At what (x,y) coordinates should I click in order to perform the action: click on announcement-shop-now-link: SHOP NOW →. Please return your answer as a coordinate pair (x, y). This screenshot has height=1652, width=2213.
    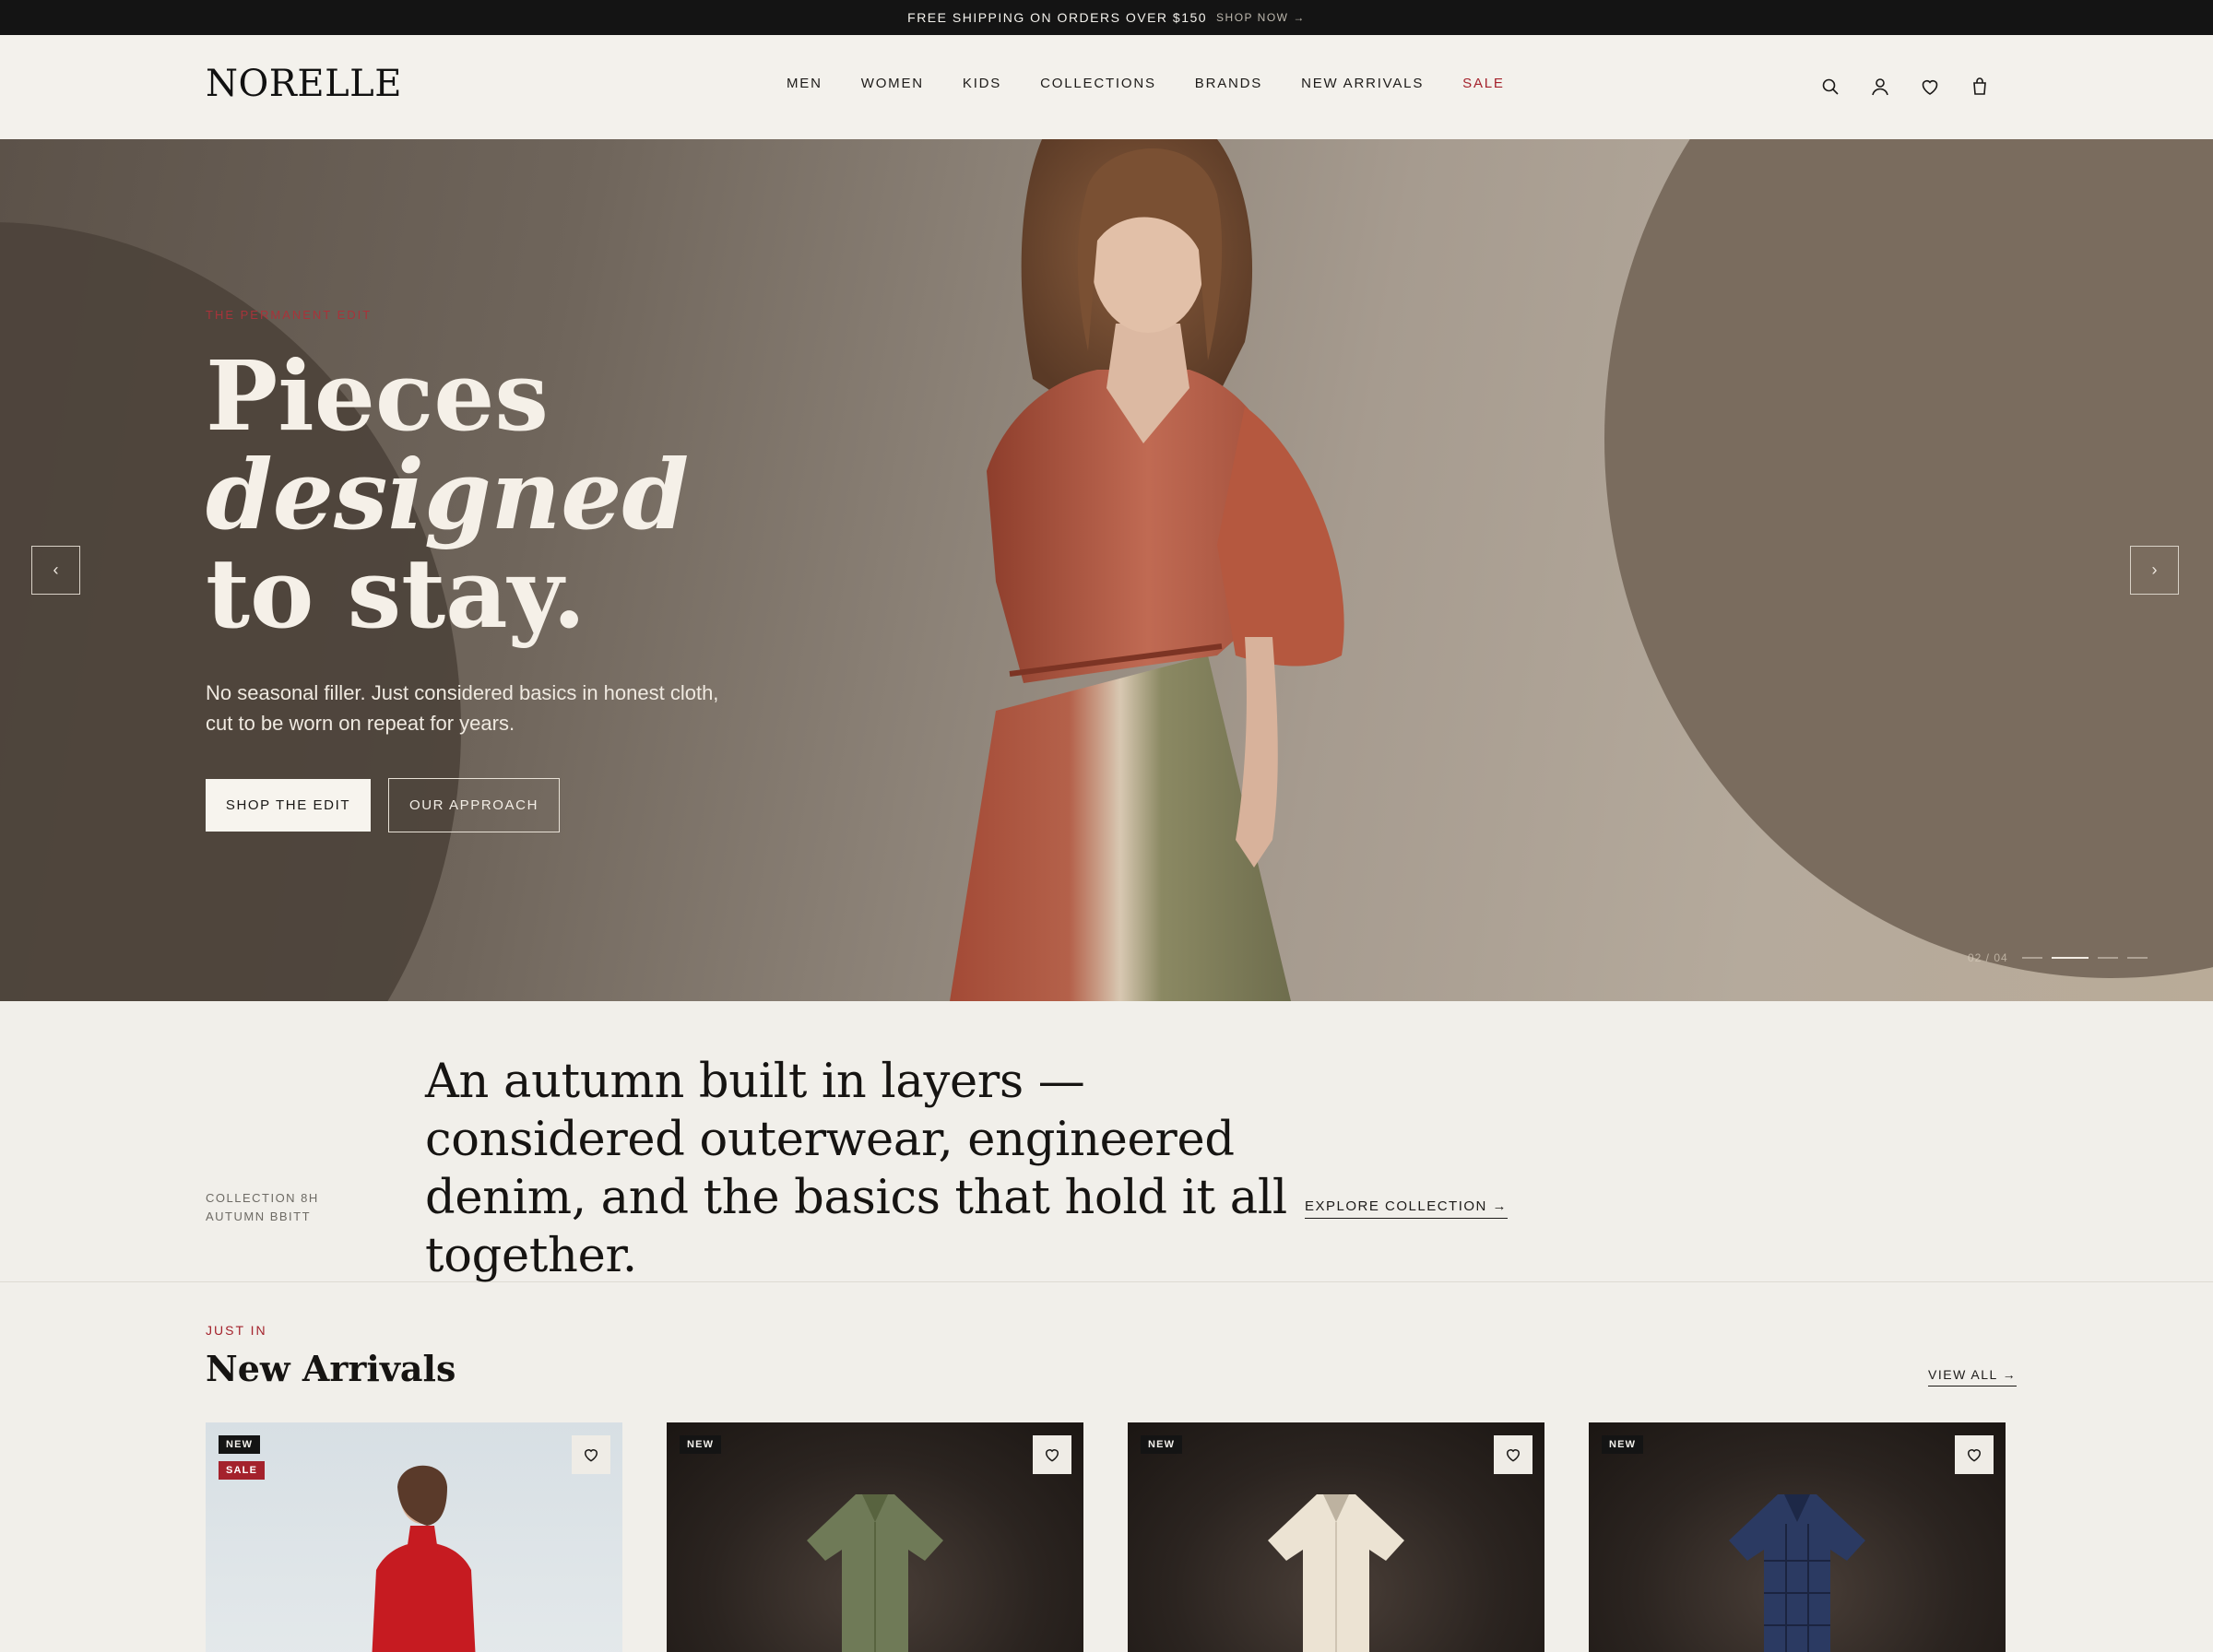
    Looking at the image, I should click on (1261, 17).